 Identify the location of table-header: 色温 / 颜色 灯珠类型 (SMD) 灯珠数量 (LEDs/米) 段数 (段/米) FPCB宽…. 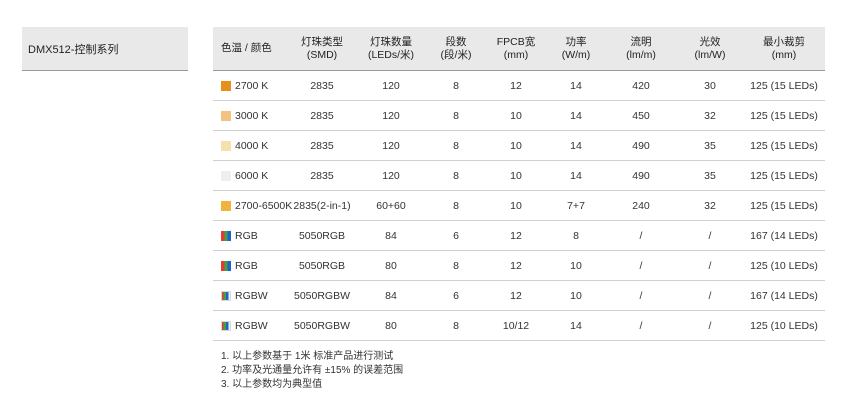
(519, 49).